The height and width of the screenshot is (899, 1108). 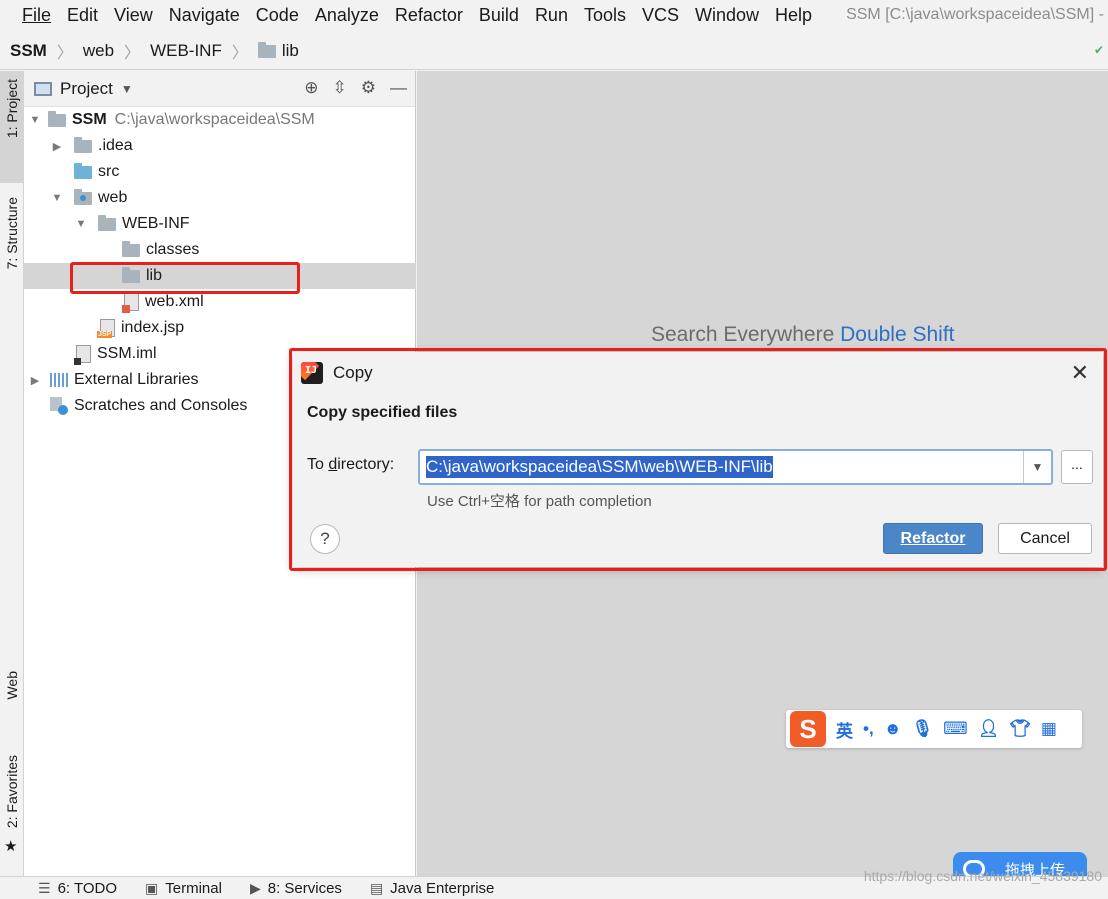 What do you see at coordinates (1020, 729) in the screenshot?
I see `skin-icon: 👕︎` at bounding box center [1020, 729].